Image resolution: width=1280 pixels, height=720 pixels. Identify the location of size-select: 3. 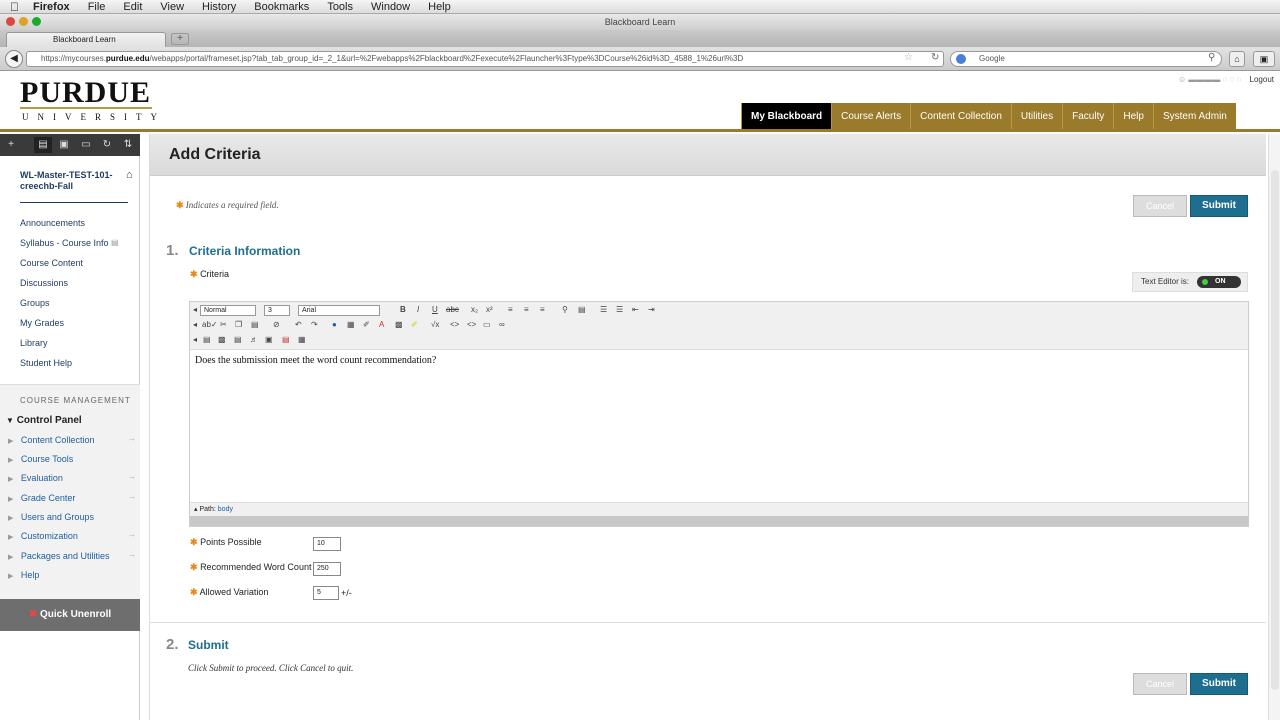
(277, 310).